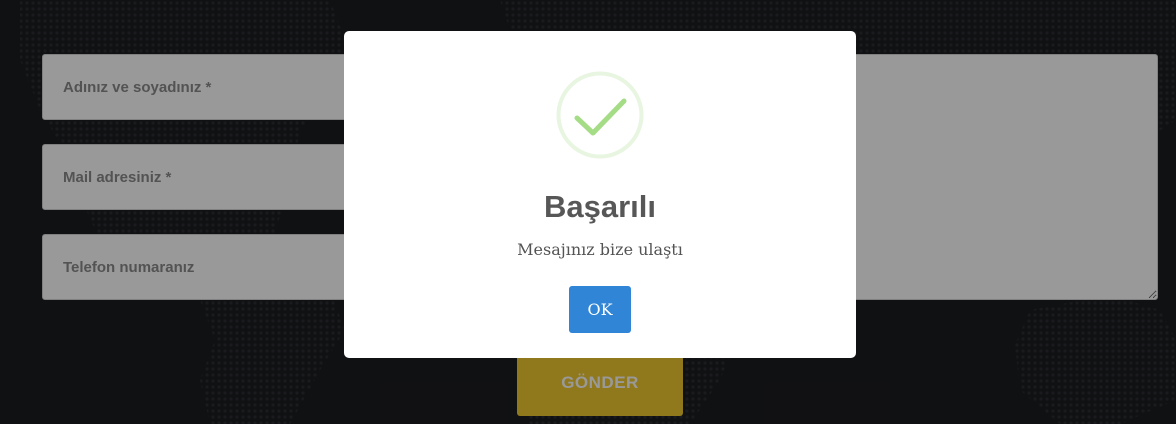 The height and width of the screenshot is (424, 1176). I want to click on dialog-title: Başarılı, so click(599, 206).